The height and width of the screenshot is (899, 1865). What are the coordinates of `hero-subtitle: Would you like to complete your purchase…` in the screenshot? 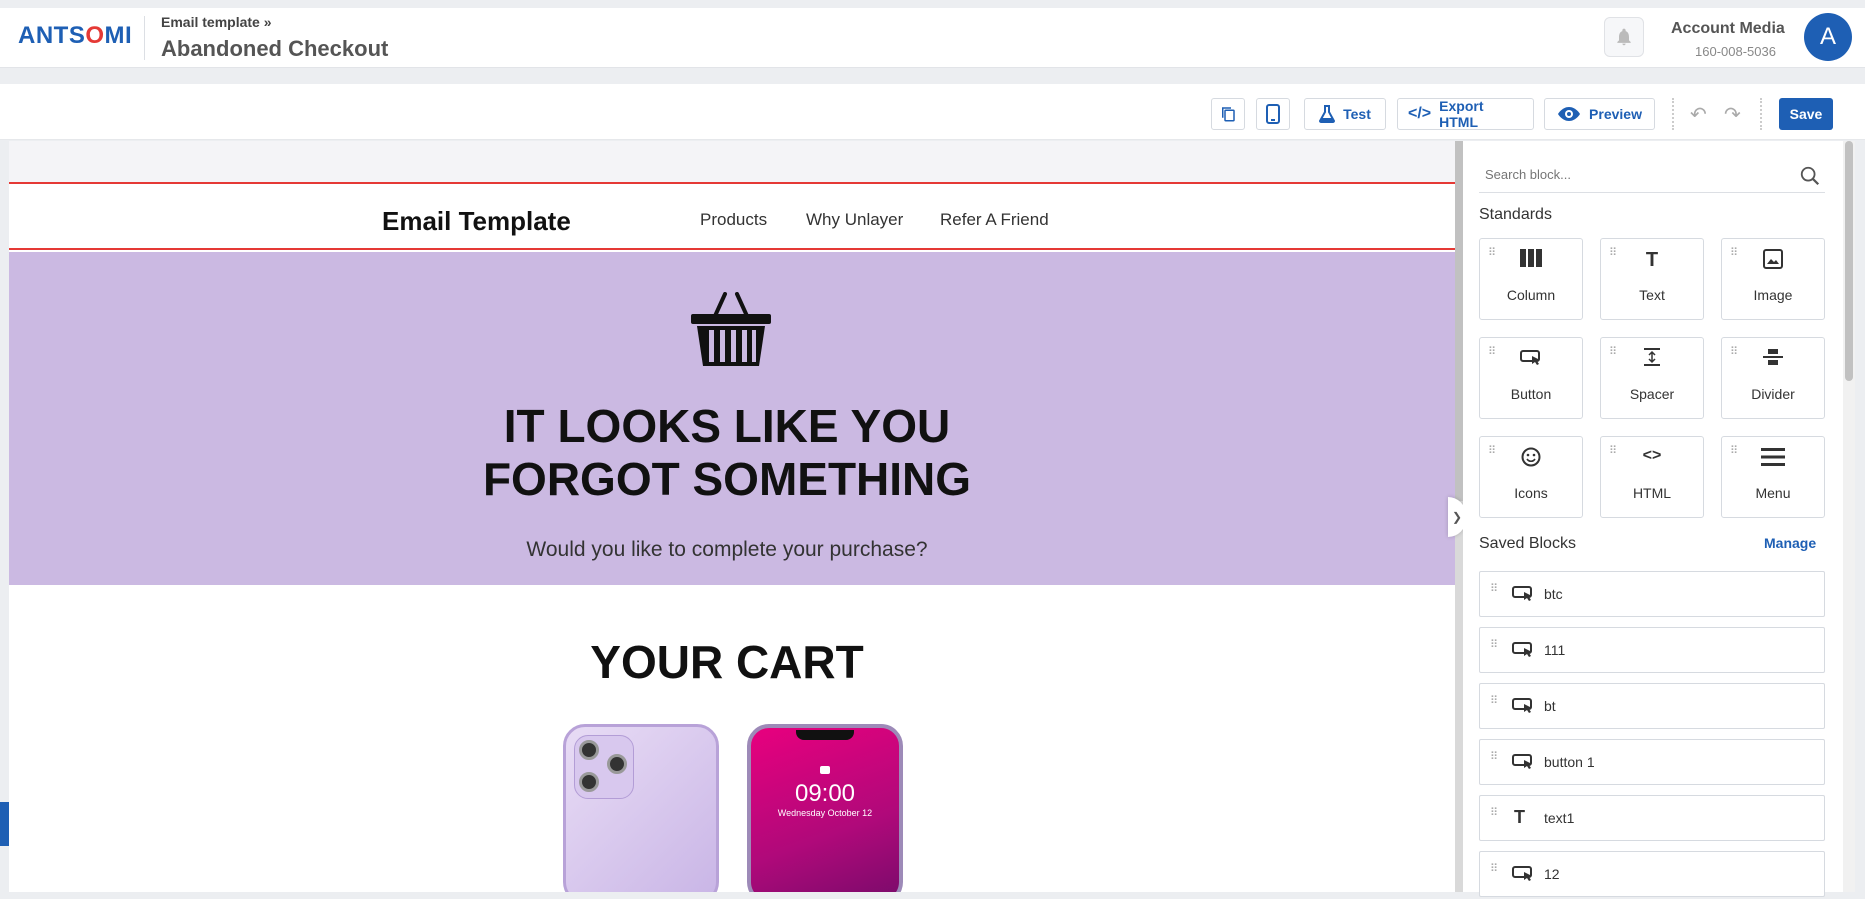 It's located at (727, 549).